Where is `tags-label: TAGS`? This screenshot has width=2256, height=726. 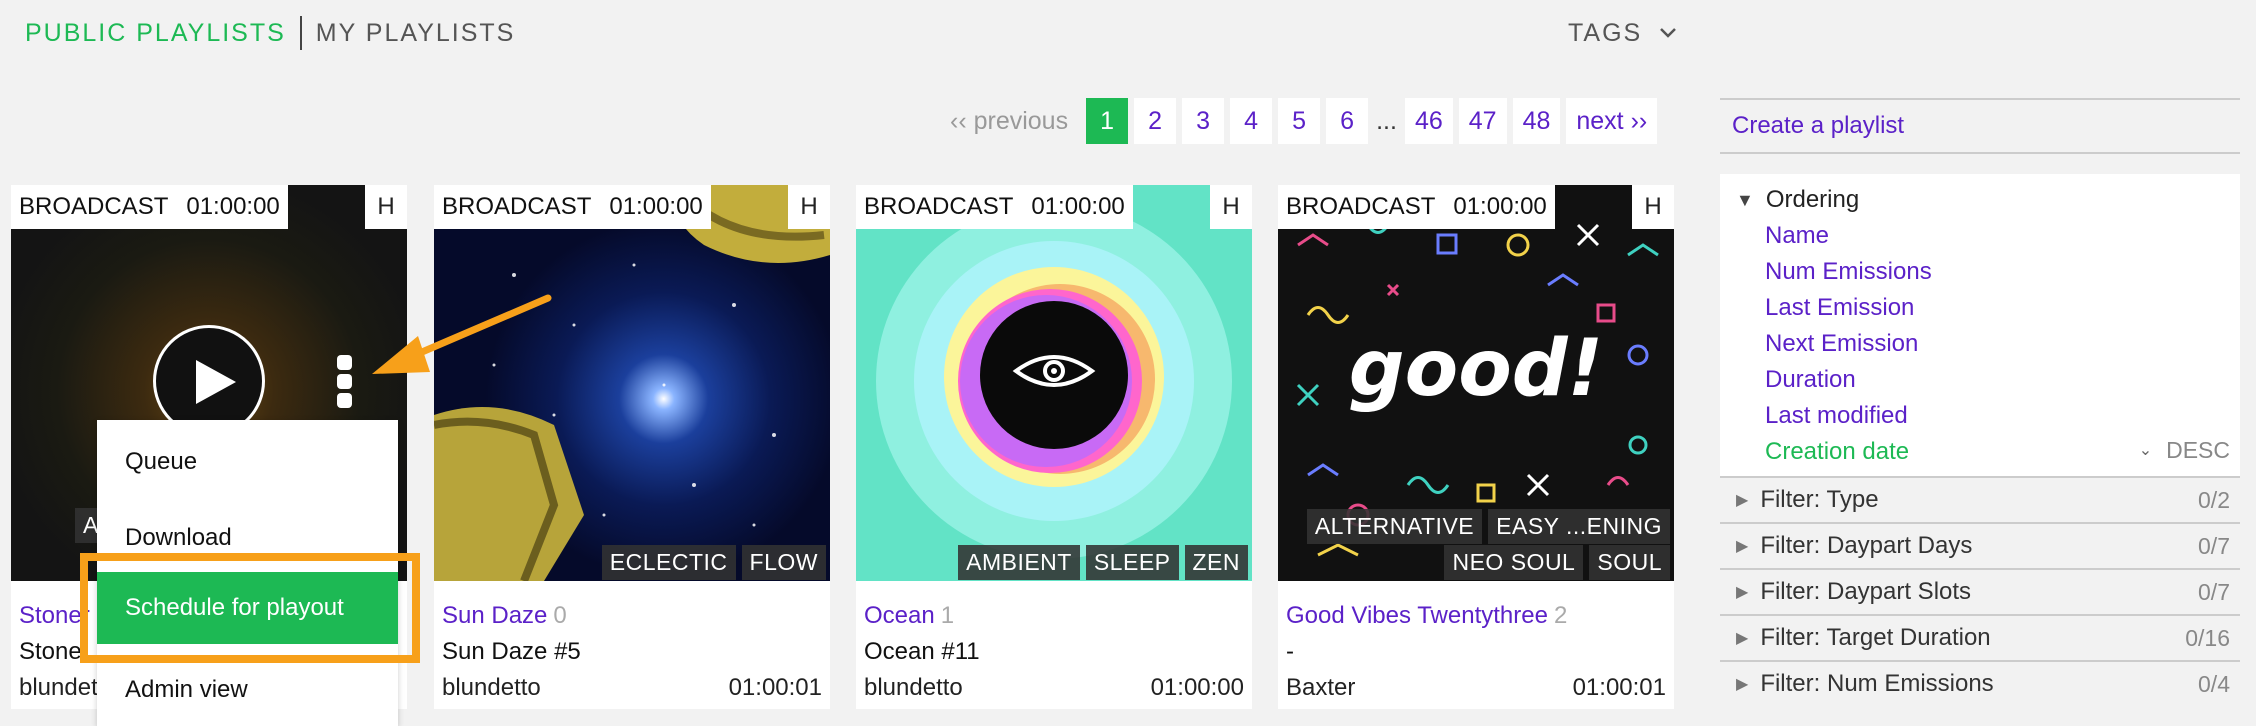 tags-label: TAGS is located at coordinates (1605, 32).